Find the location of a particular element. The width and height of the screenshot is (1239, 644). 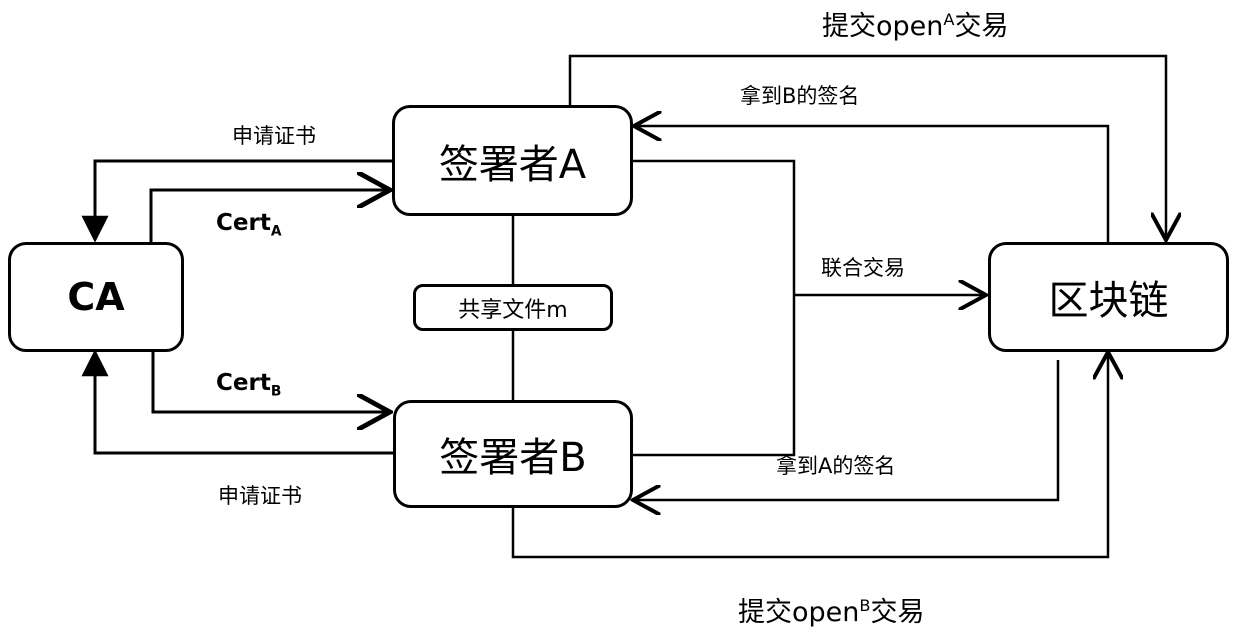

label-apply-cert-b: 申请证书 is located at coordinates (260, 496).